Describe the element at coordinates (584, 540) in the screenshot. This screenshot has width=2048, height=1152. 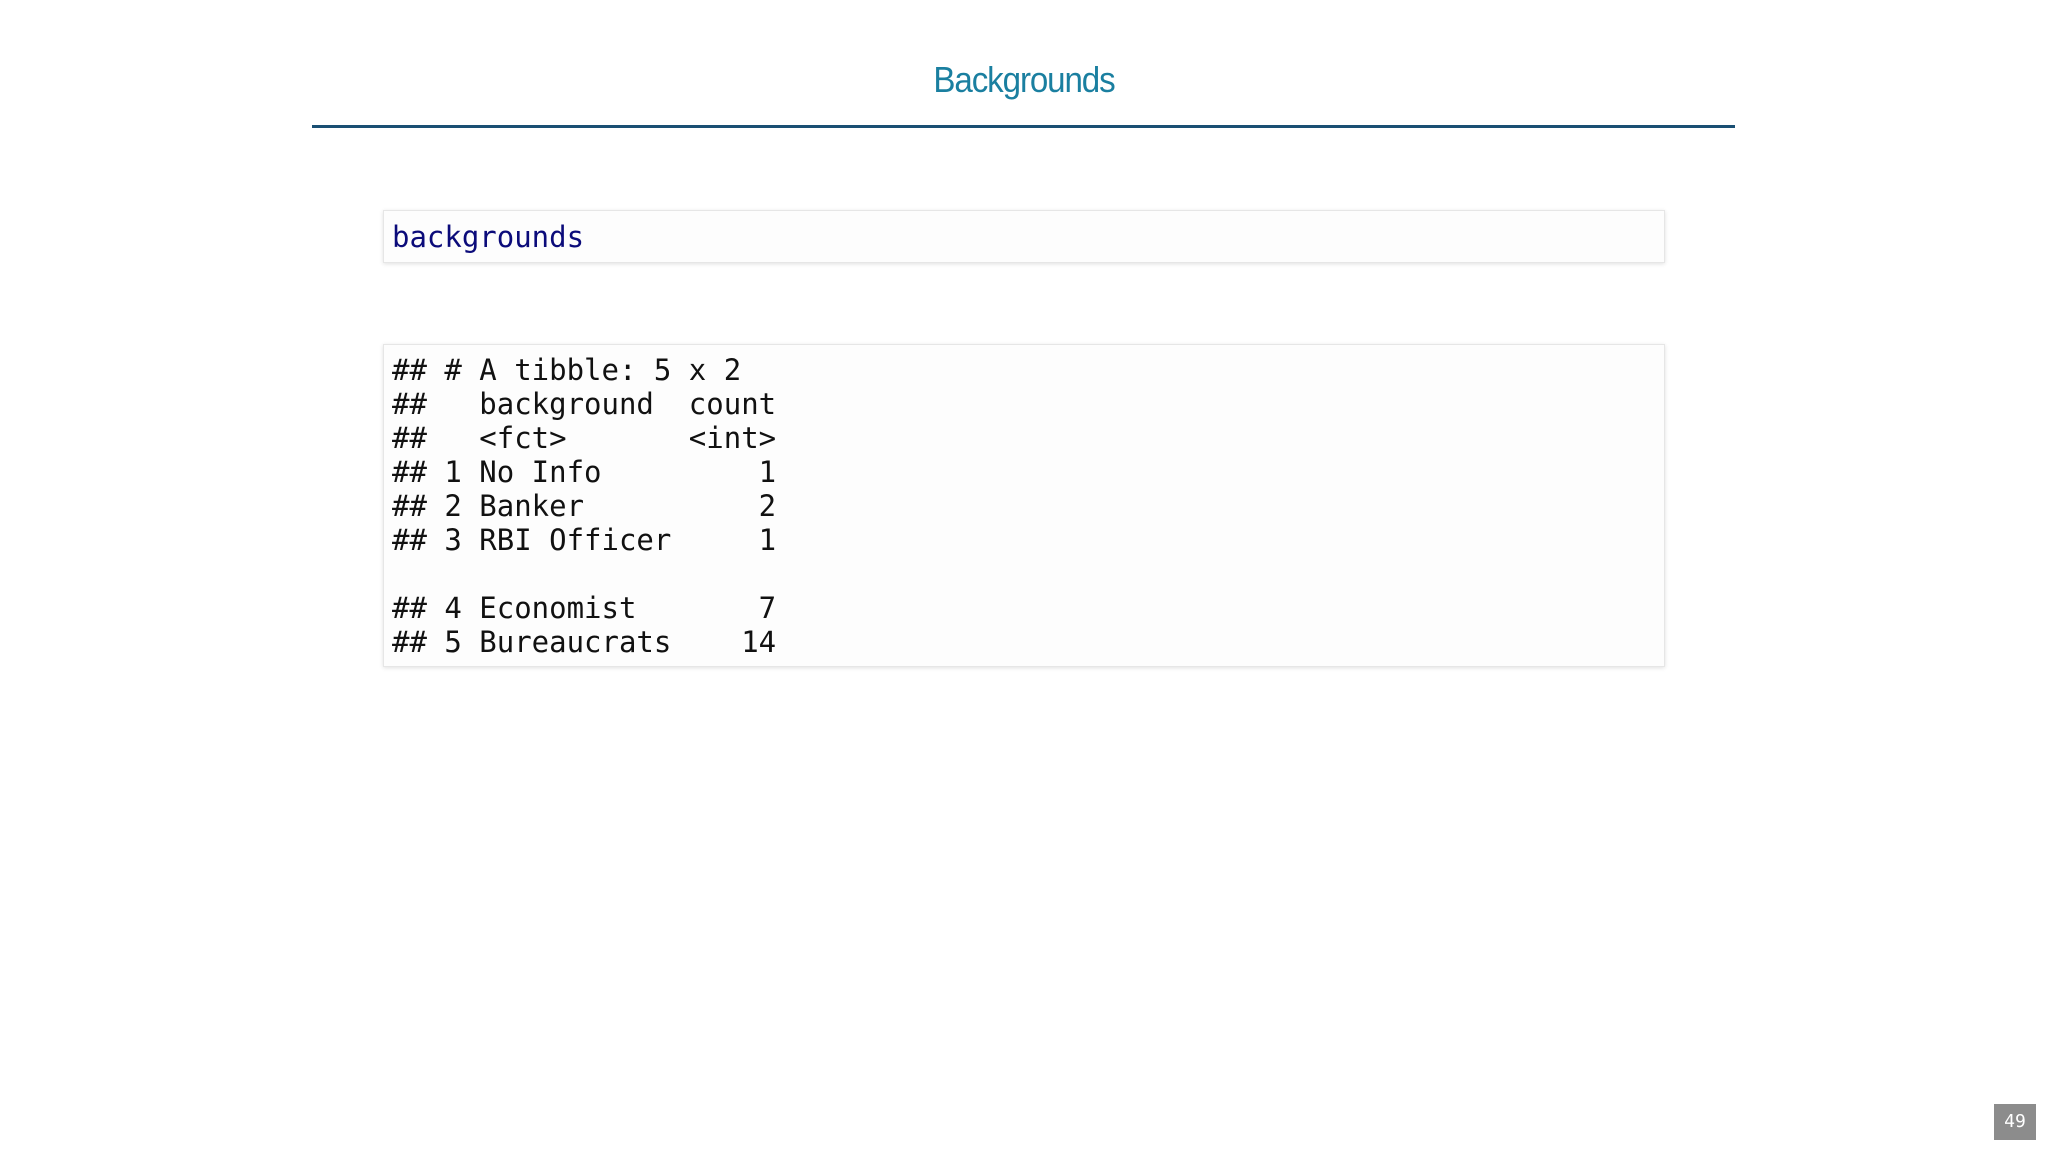
I see `code-output-line: ## 3 RBI Officer 1` at that location.